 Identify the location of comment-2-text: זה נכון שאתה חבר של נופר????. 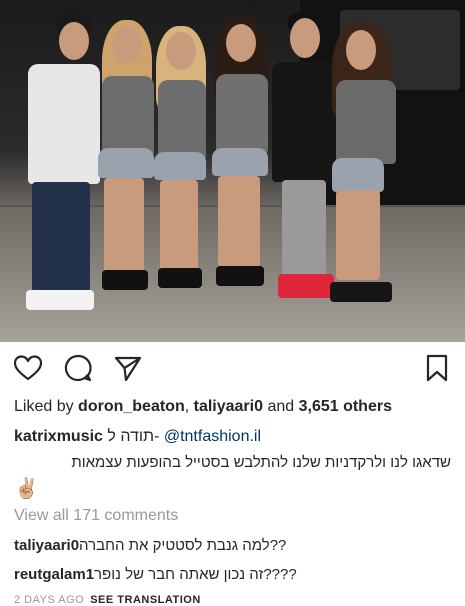
(195, 574).